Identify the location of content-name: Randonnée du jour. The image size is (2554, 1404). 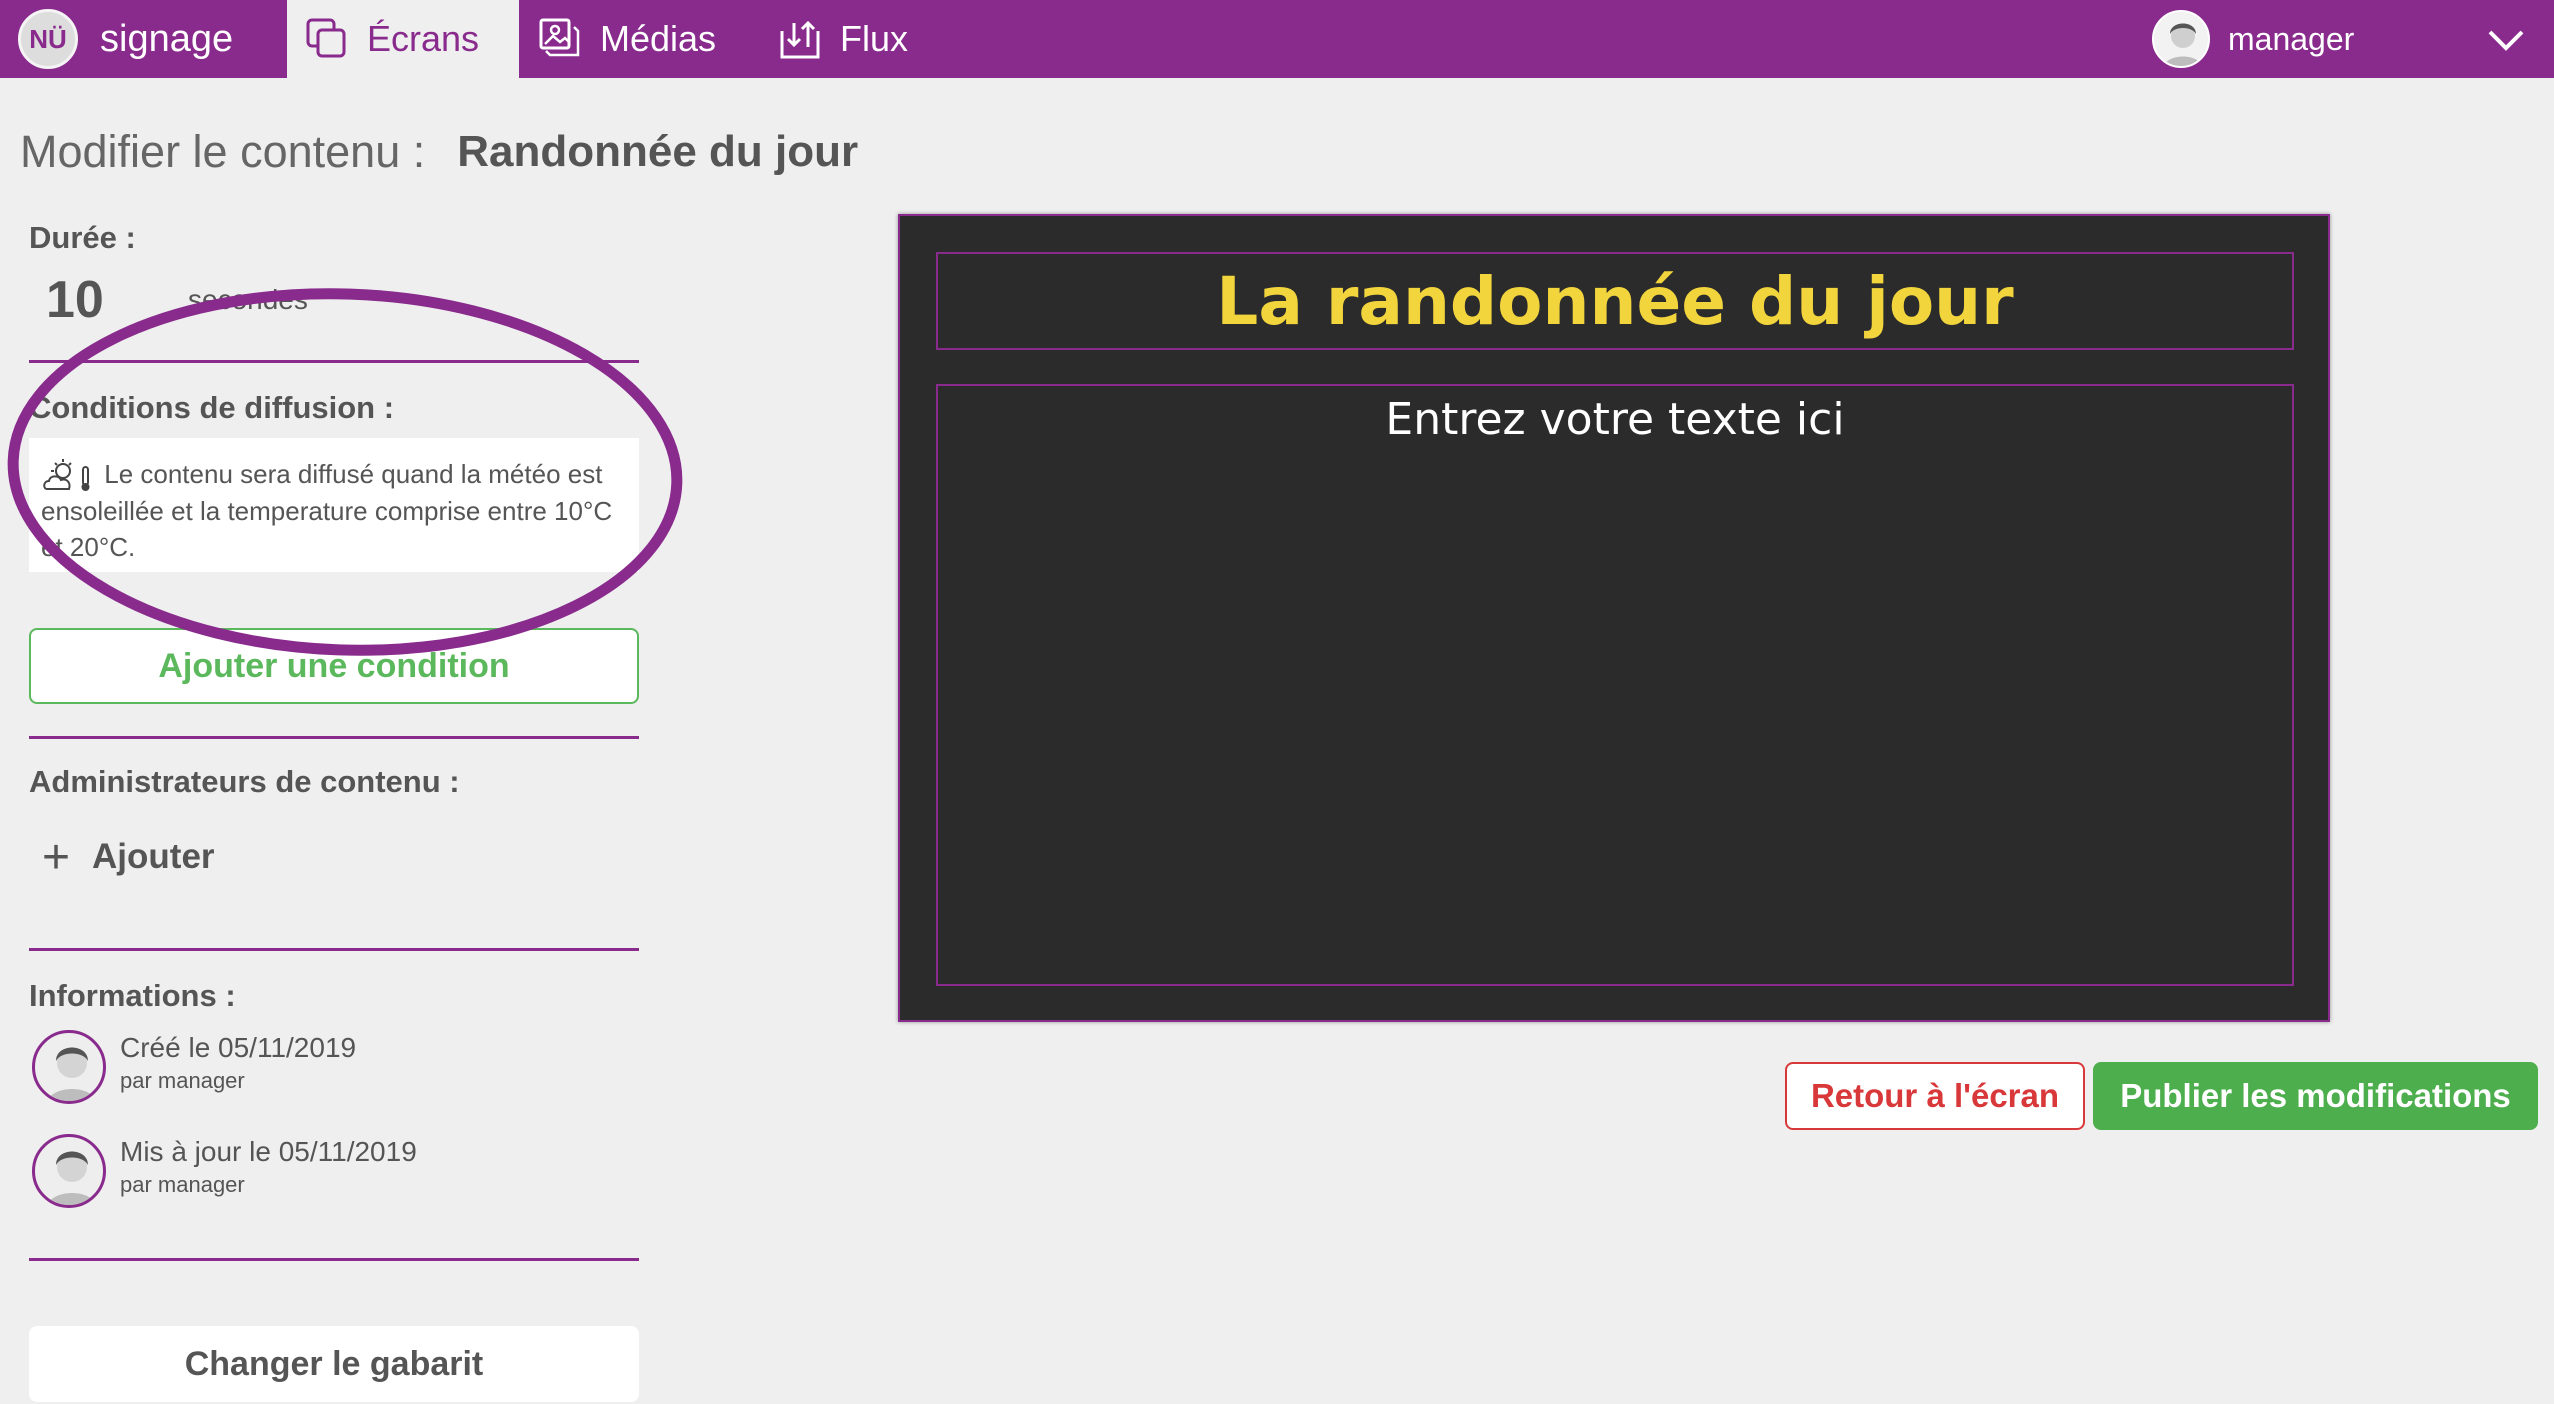
(658, 151).